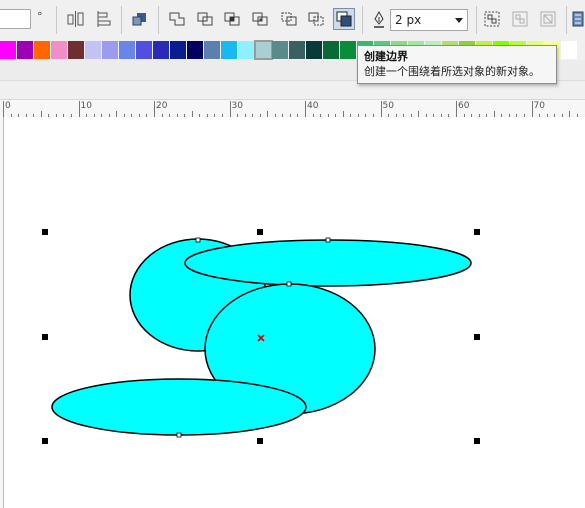 The width and height of the screenshot is (585, 508). What do you see at coordinates (386, 56) in the screenshot?
I see `tooltip-title: 创建边界` at bounding box center [386, 56].